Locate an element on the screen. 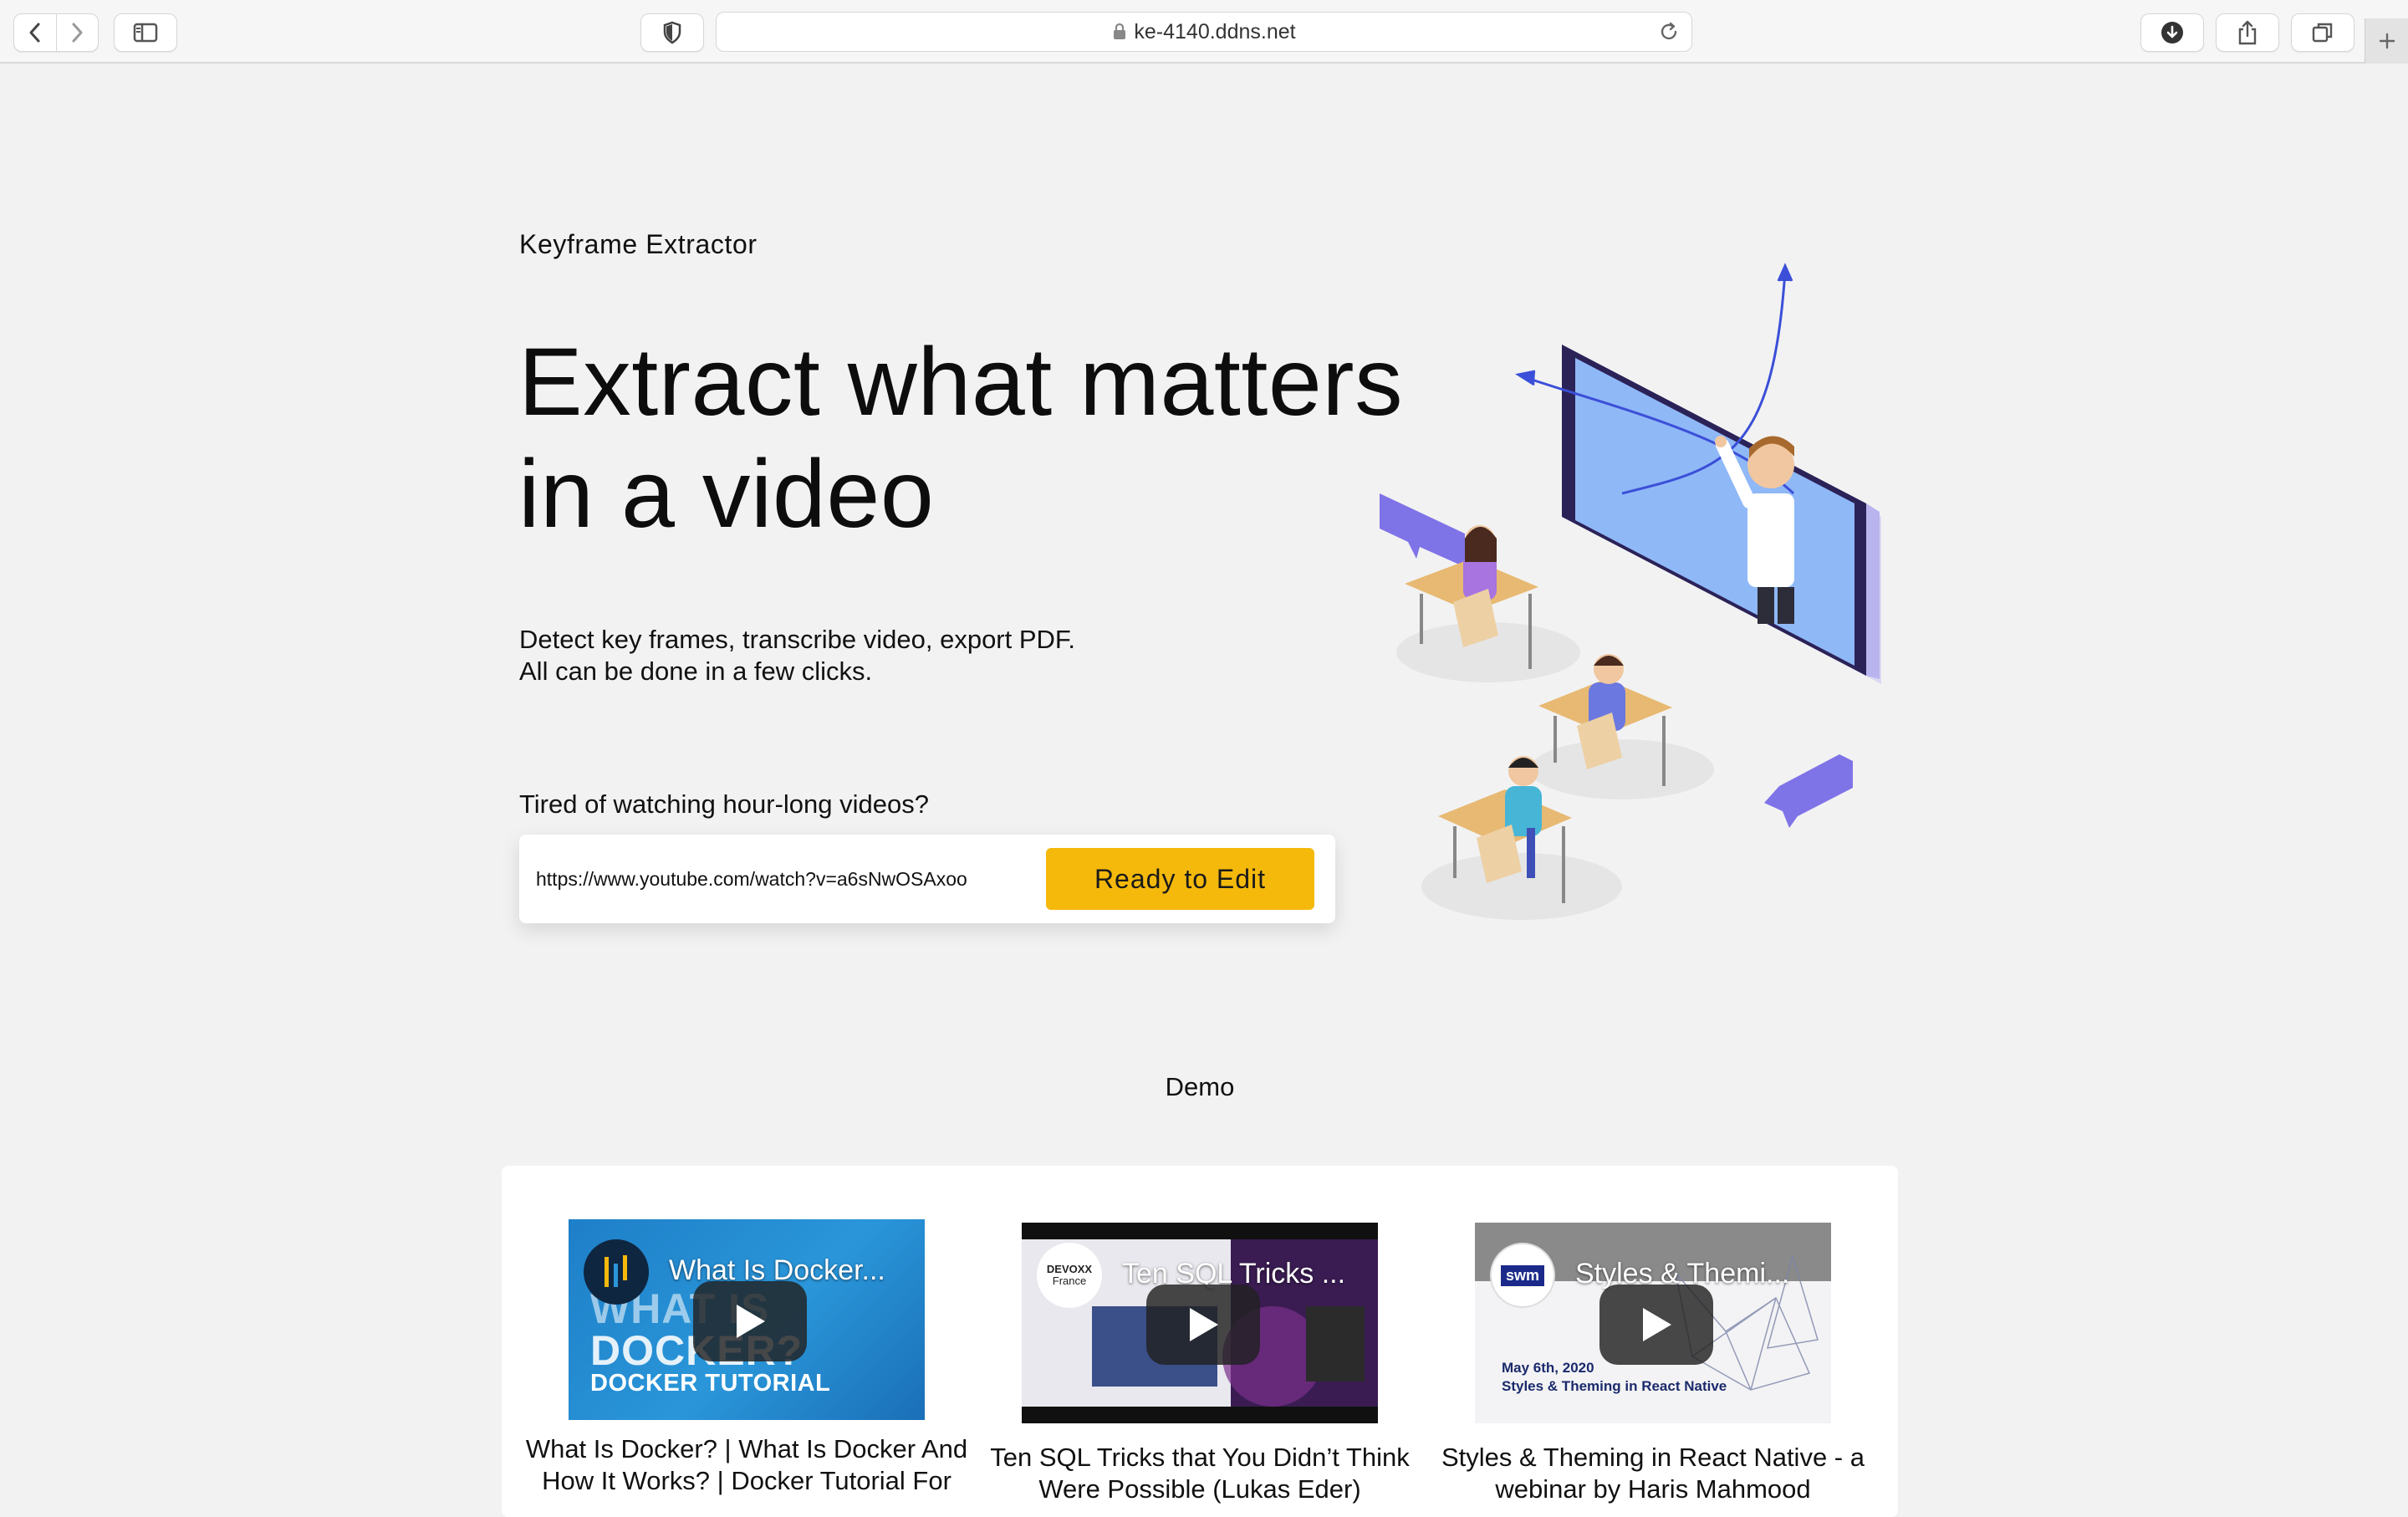  download-icon is located at coordinates (2172, 32).